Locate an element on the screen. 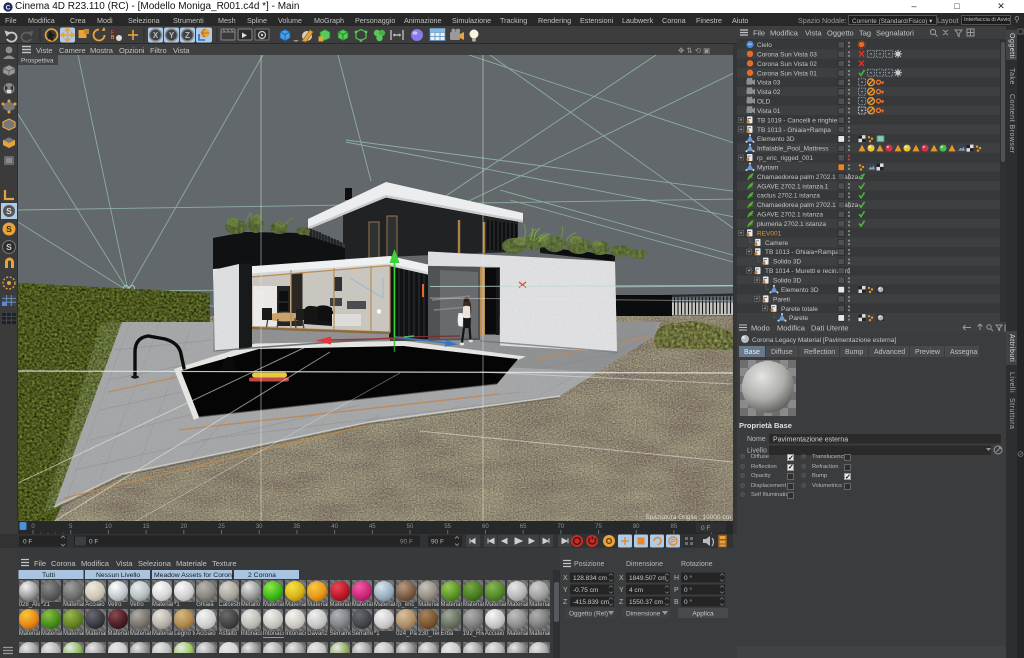 Image resolution: width=1024 pixels, height=658 pixels. svg-text: Oggetto (Rel) is located at coordinates (588, 614).